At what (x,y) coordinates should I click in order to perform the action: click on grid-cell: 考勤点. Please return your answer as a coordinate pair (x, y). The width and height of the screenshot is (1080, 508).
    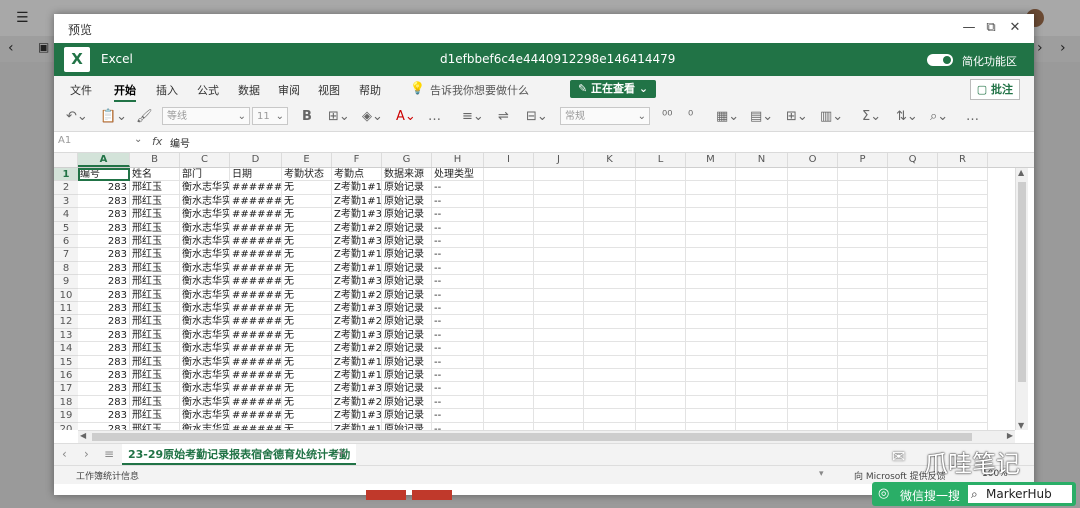
    Looking at the image, I should click on (357, 175).